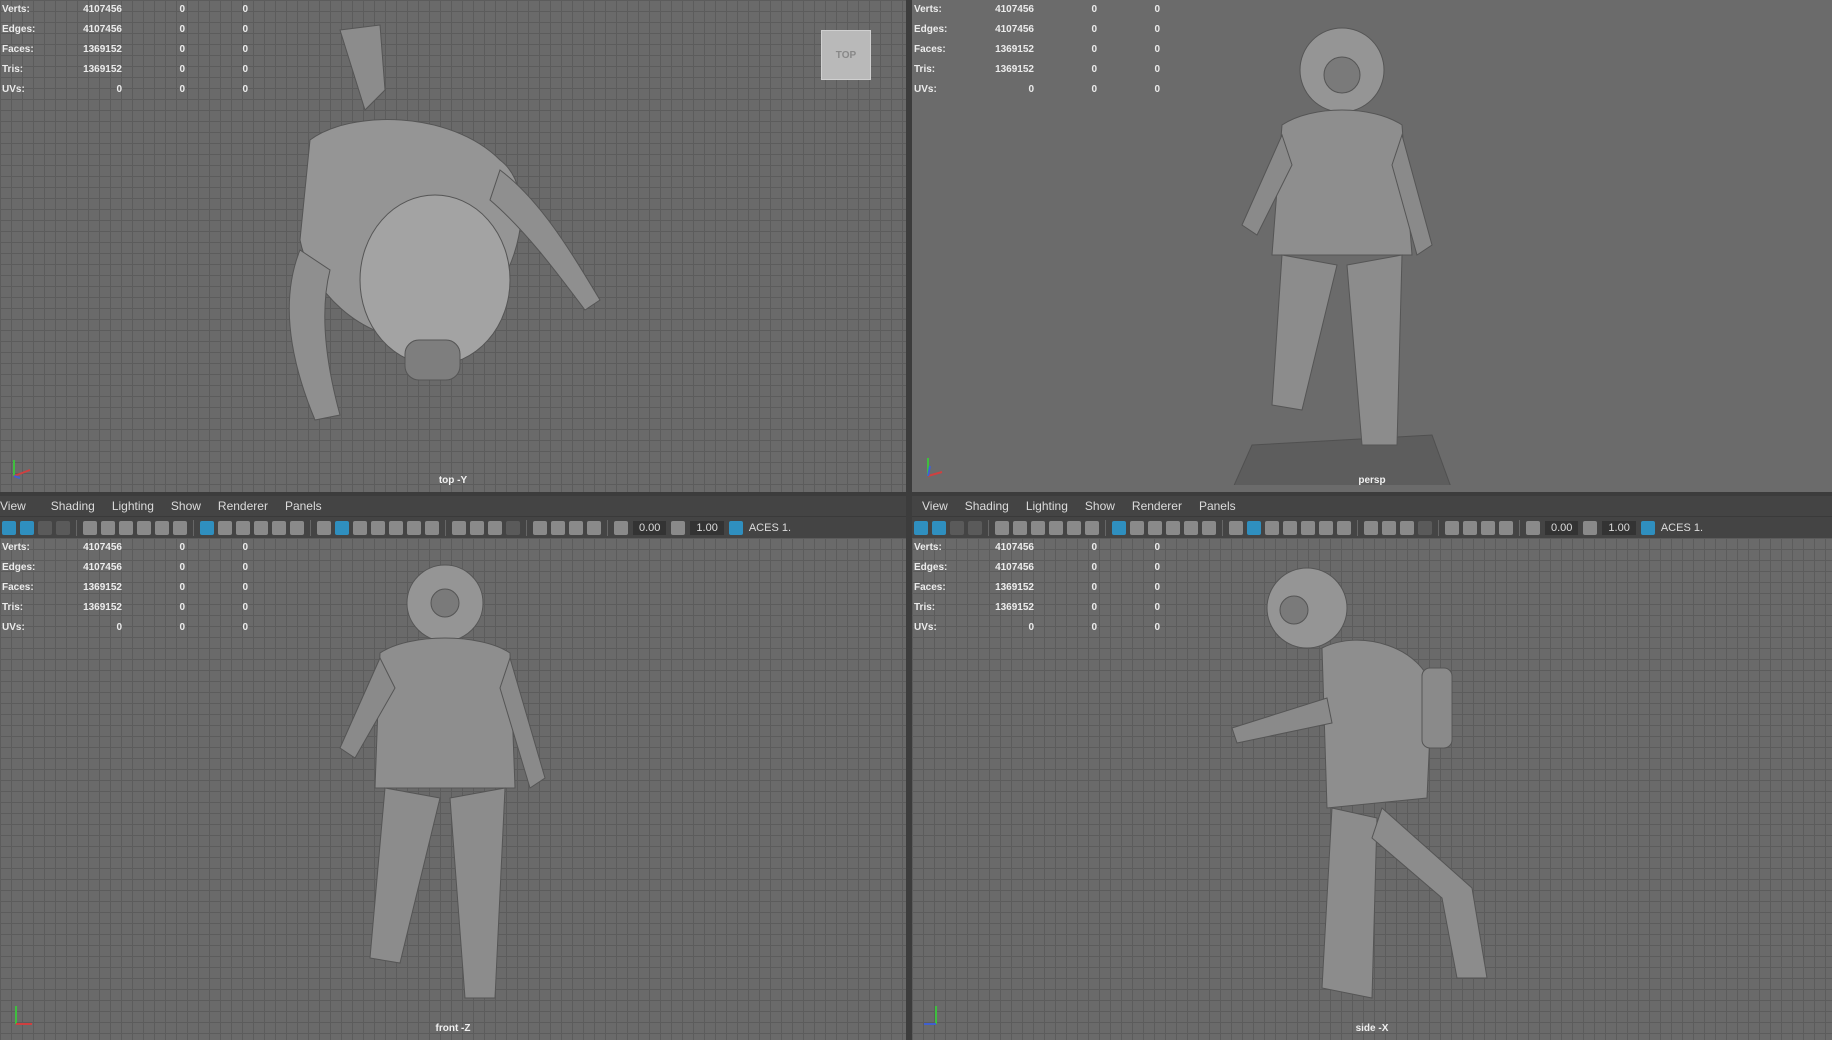 The height and width of the screenshot is (1040, 1832). Describe the element at coordinates (1372, 788) in the screenshot. I see `diver-model-side` at that location.